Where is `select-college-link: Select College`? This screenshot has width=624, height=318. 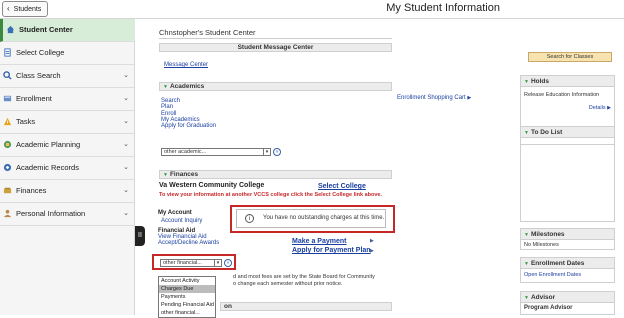
select-college-link: Select College is located at coordinates (342, 186).